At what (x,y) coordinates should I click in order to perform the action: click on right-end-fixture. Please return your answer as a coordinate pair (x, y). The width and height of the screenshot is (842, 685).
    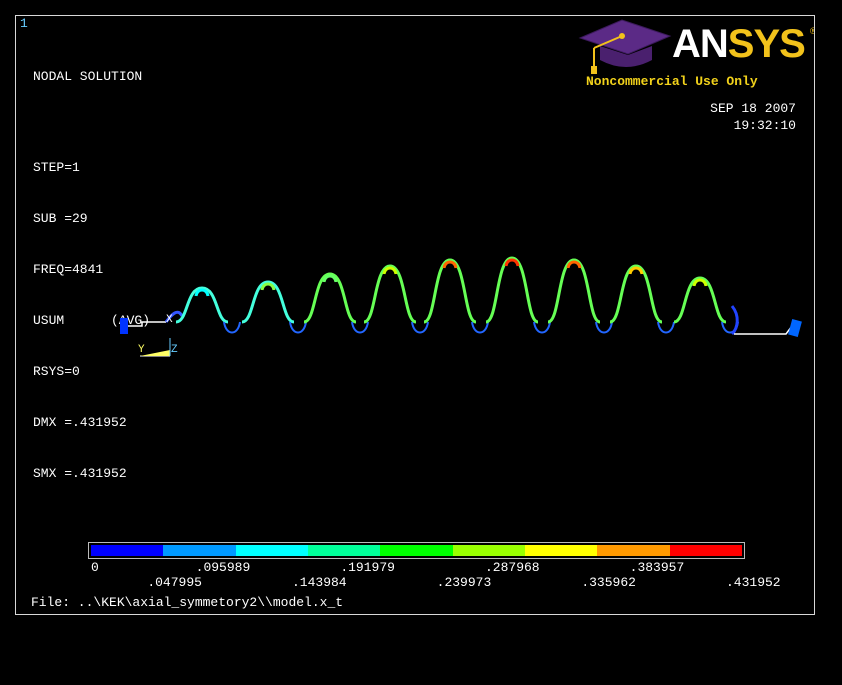
    Looking at the image, I should click on (795, 328).